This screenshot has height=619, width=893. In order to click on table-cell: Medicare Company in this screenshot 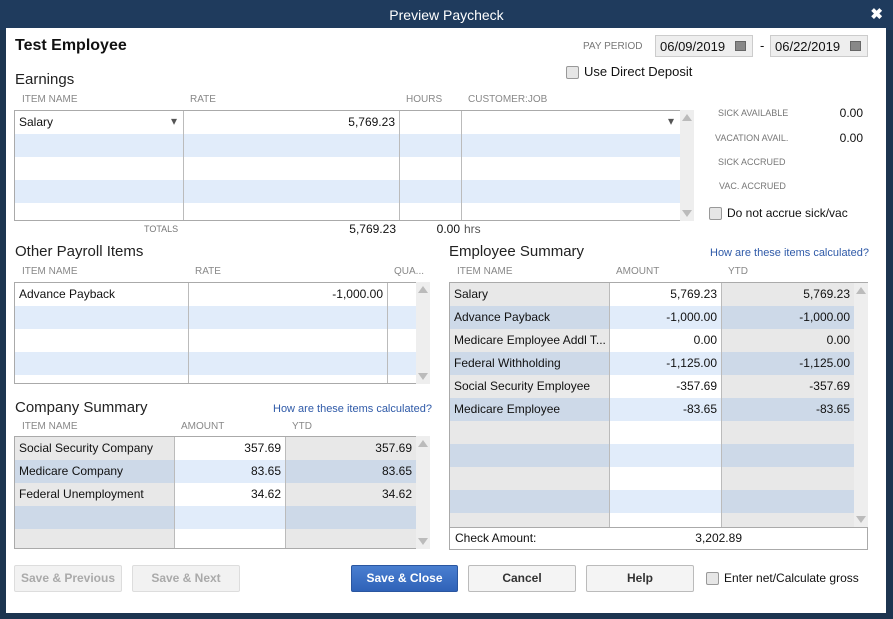, I will do `click(95, 471)`.